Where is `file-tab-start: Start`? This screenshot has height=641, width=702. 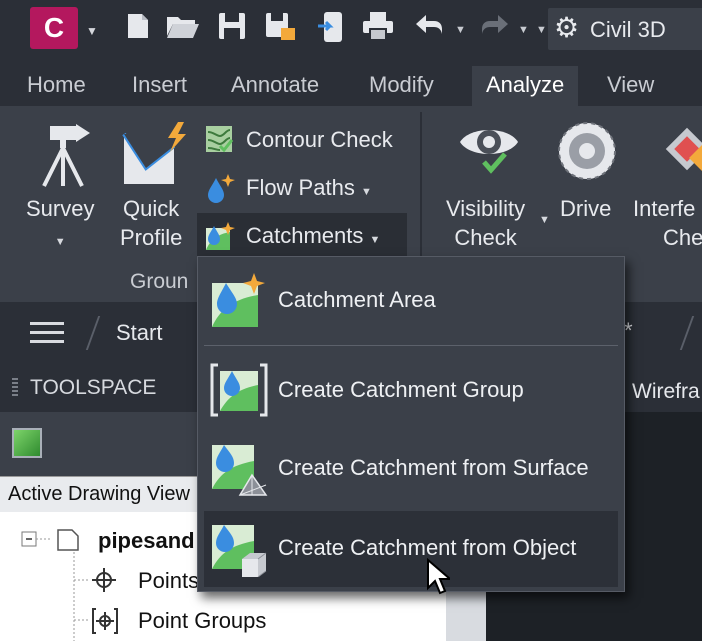 file-tab-start: Start is located at coordinates (139, 333).